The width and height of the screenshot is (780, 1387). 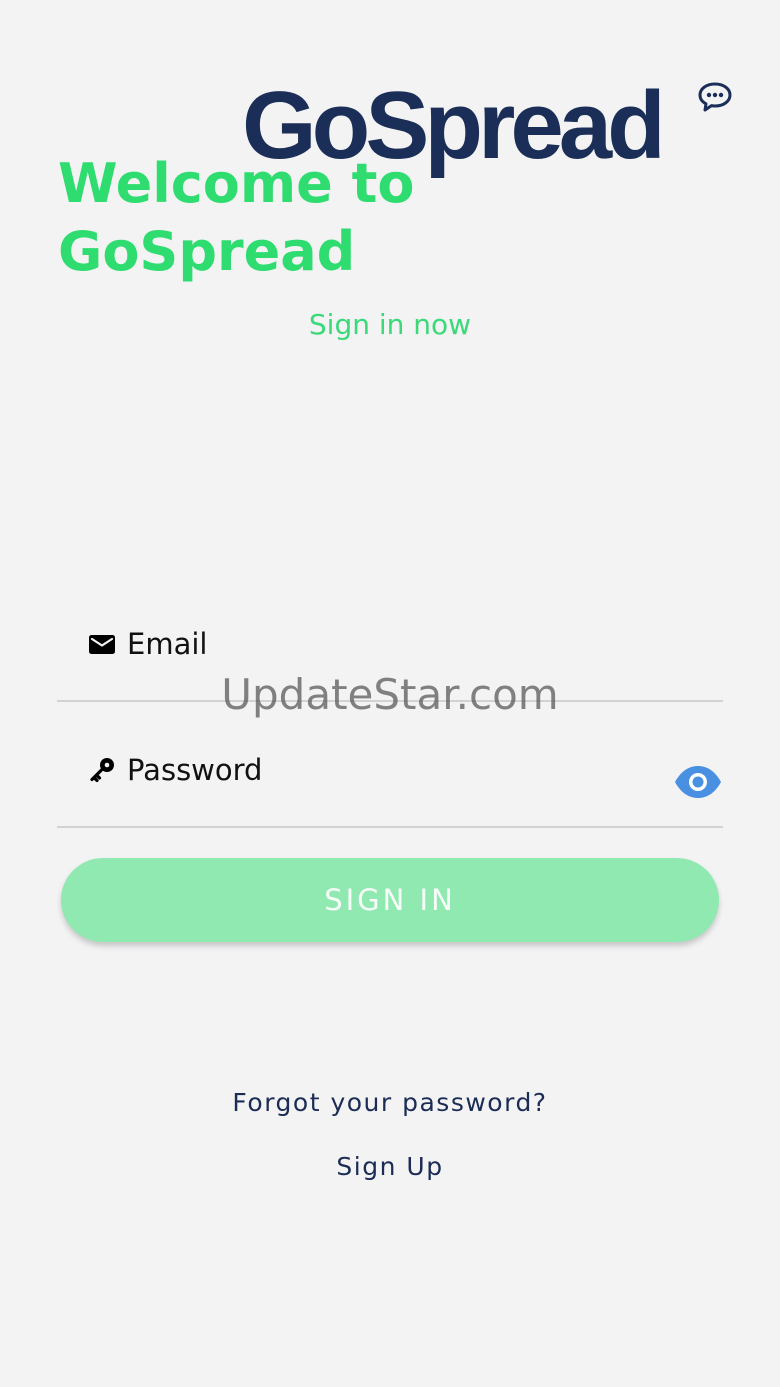 I want to click on key-icon, so click(x=102, y=770).